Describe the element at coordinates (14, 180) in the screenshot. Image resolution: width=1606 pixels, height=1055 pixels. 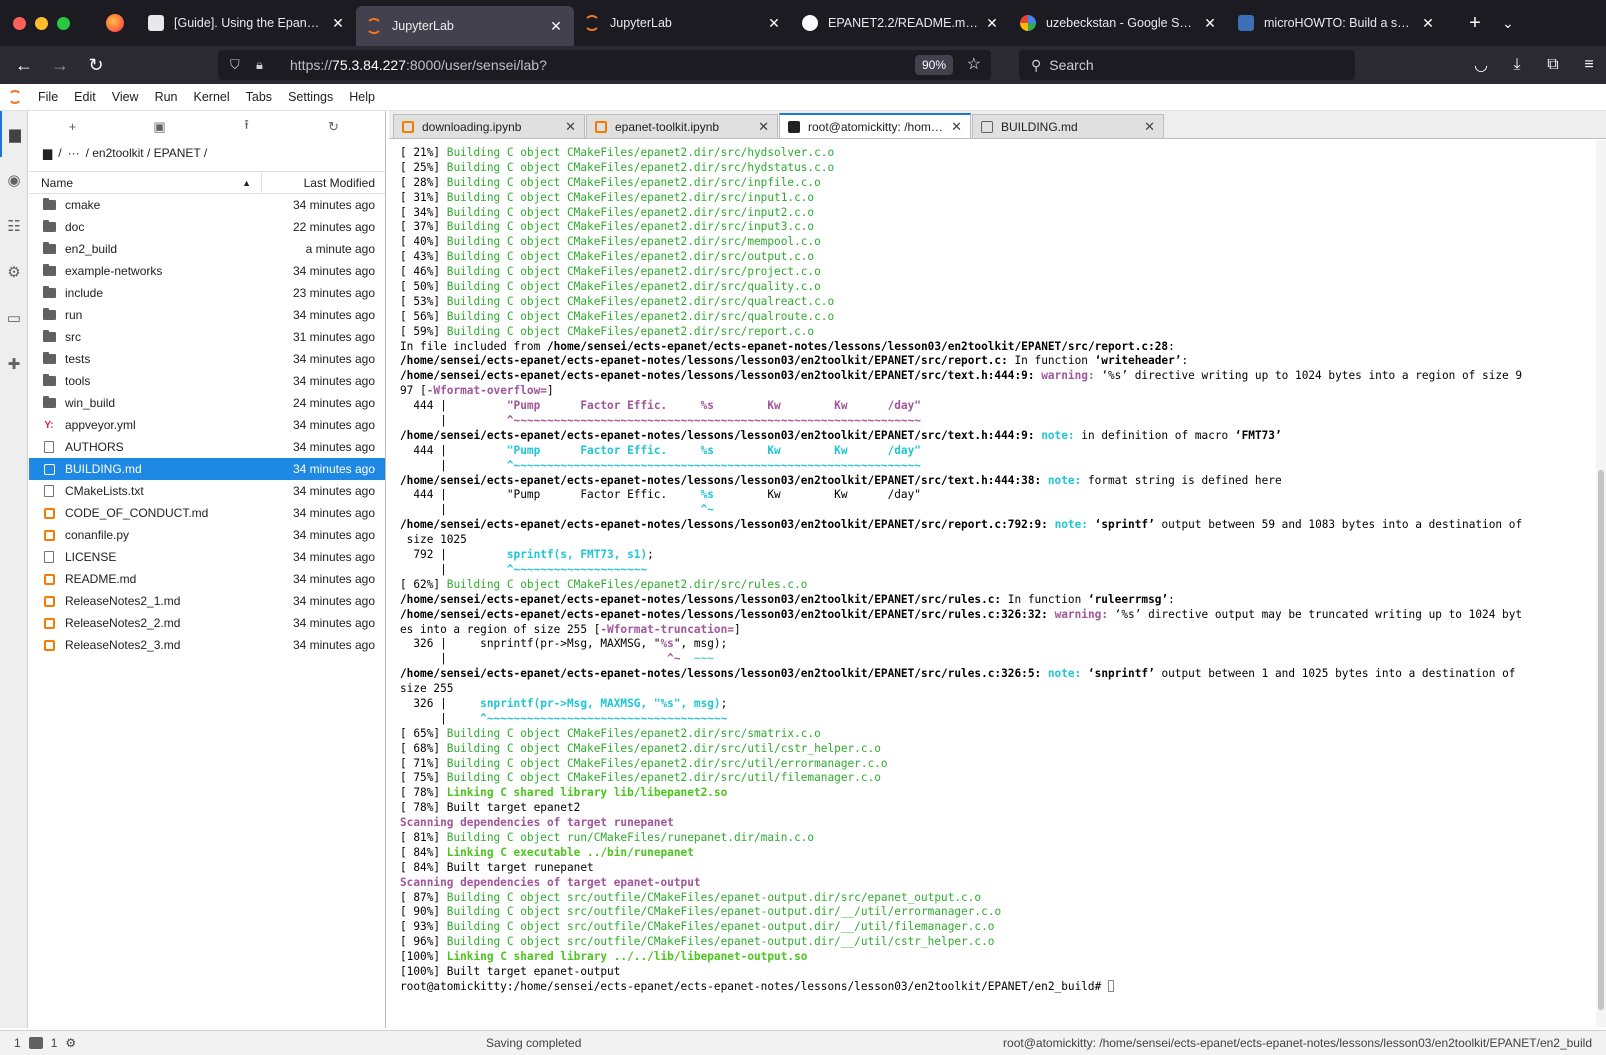
I see `running-sessions-icon: ◉` at that location.